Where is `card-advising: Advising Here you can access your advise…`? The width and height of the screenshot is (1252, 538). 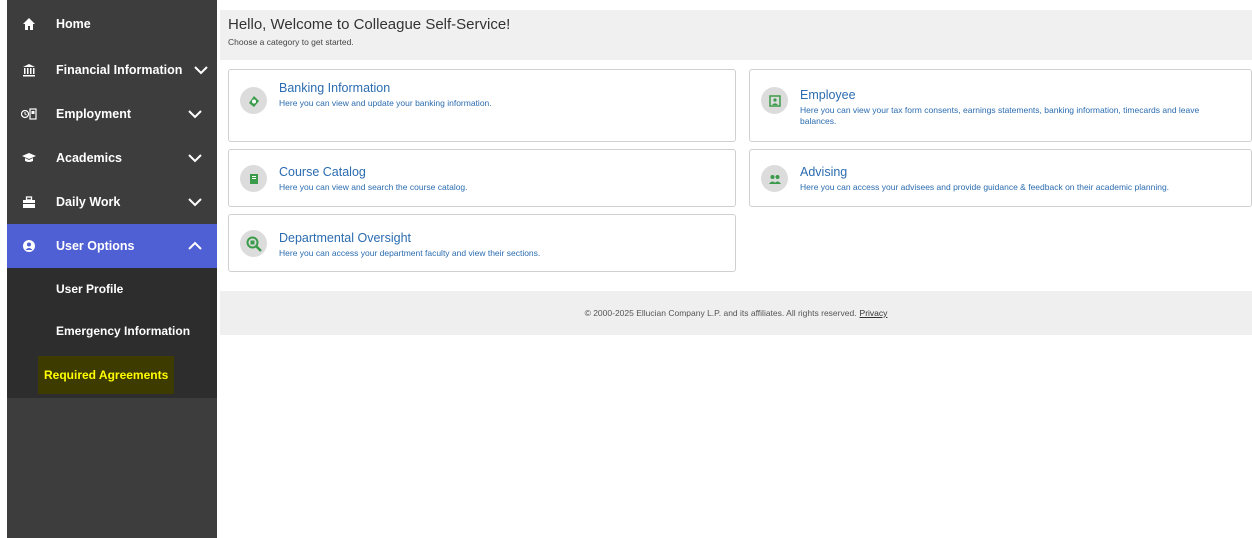
card-advising: Advising Here you can access your advise… is located at coordinates (1000, 178).